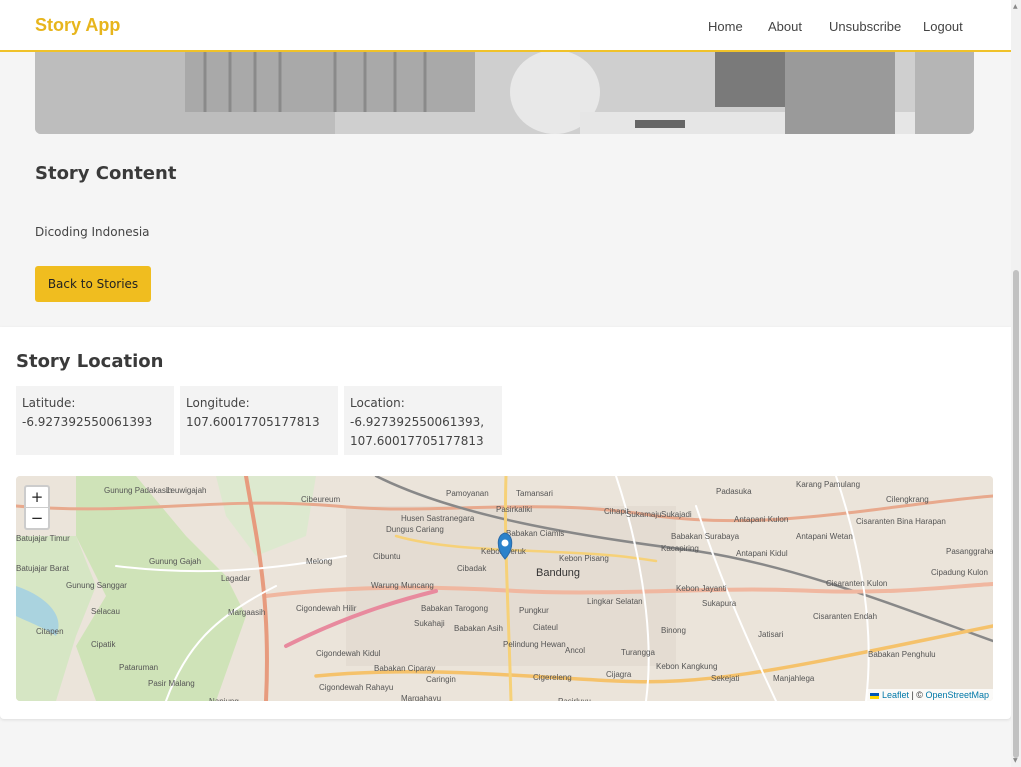 Image resolution: width=1021 pixels, height=767 pixels. I want to click on location-value-line1: -6.927392550061393,, so click(417, 422).